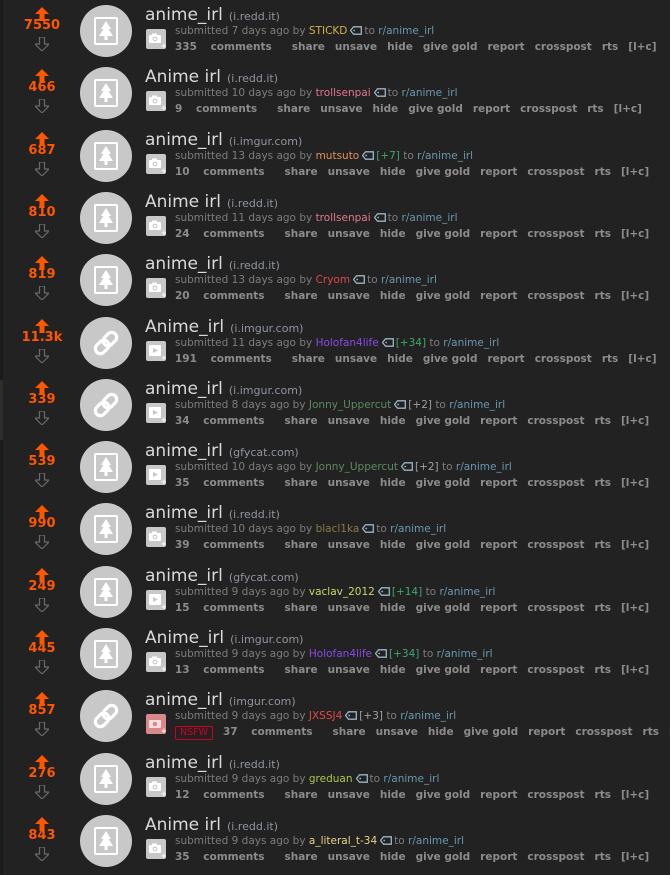  What do you see at coordinates (224, 608) in the screenshot?
I see `comments-link: 15 comments` at bounding box center [224, 608].